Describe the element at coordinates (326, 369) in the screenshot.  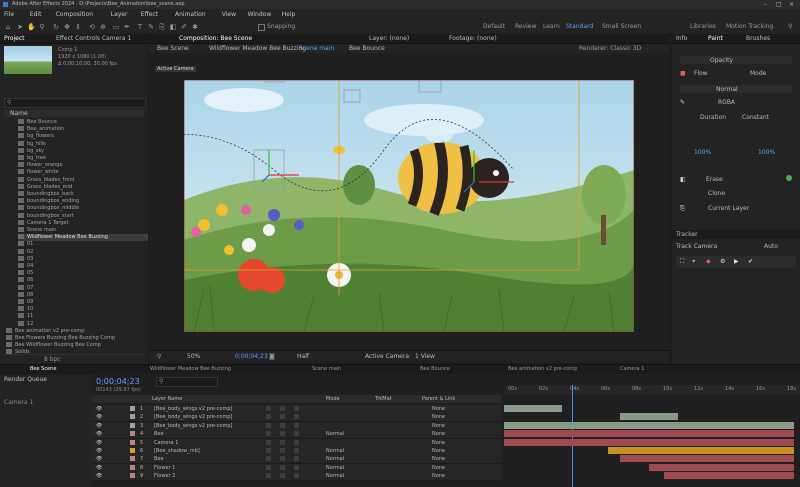
I see `timeline-tab: Scene main` at that location.